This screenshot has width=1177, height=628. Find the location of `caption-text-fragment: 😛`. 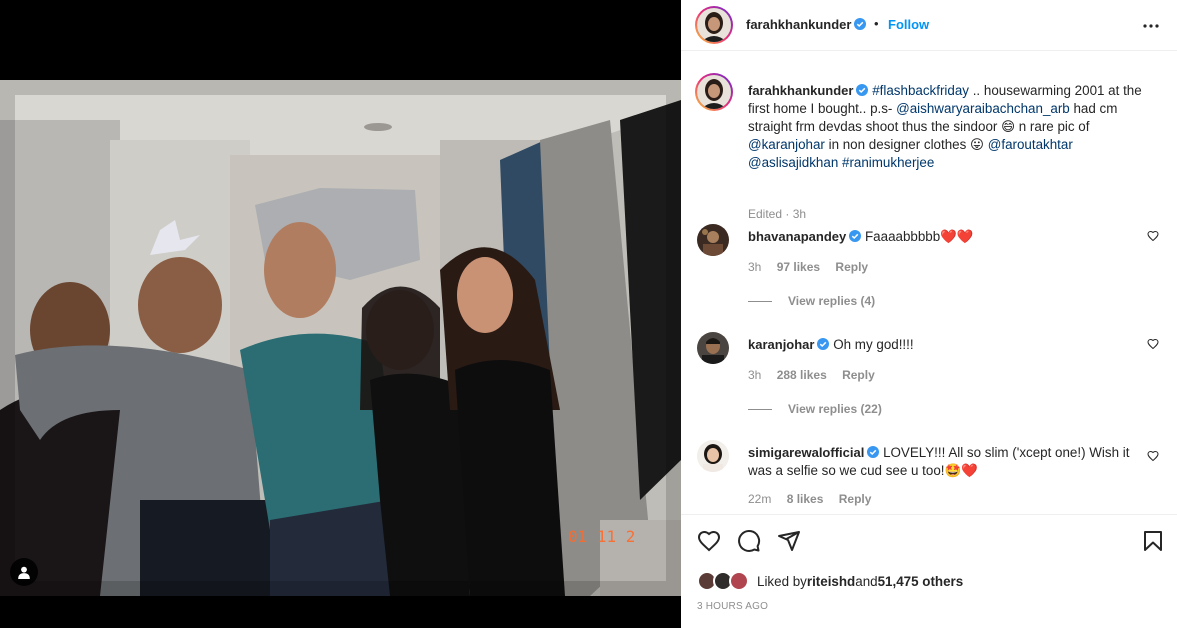

caption-text-fragment: 😛 is located at coordinates (977, 144).